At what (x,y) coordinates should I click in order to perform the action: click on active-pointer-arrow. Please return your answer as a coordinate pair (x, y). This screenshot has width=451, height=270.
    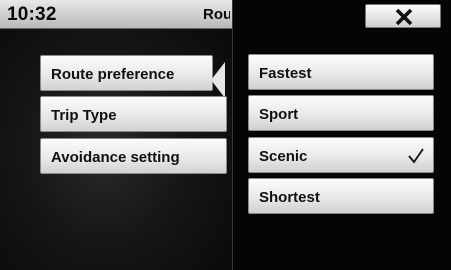
    Looking at the image, I should click on (218, 80).